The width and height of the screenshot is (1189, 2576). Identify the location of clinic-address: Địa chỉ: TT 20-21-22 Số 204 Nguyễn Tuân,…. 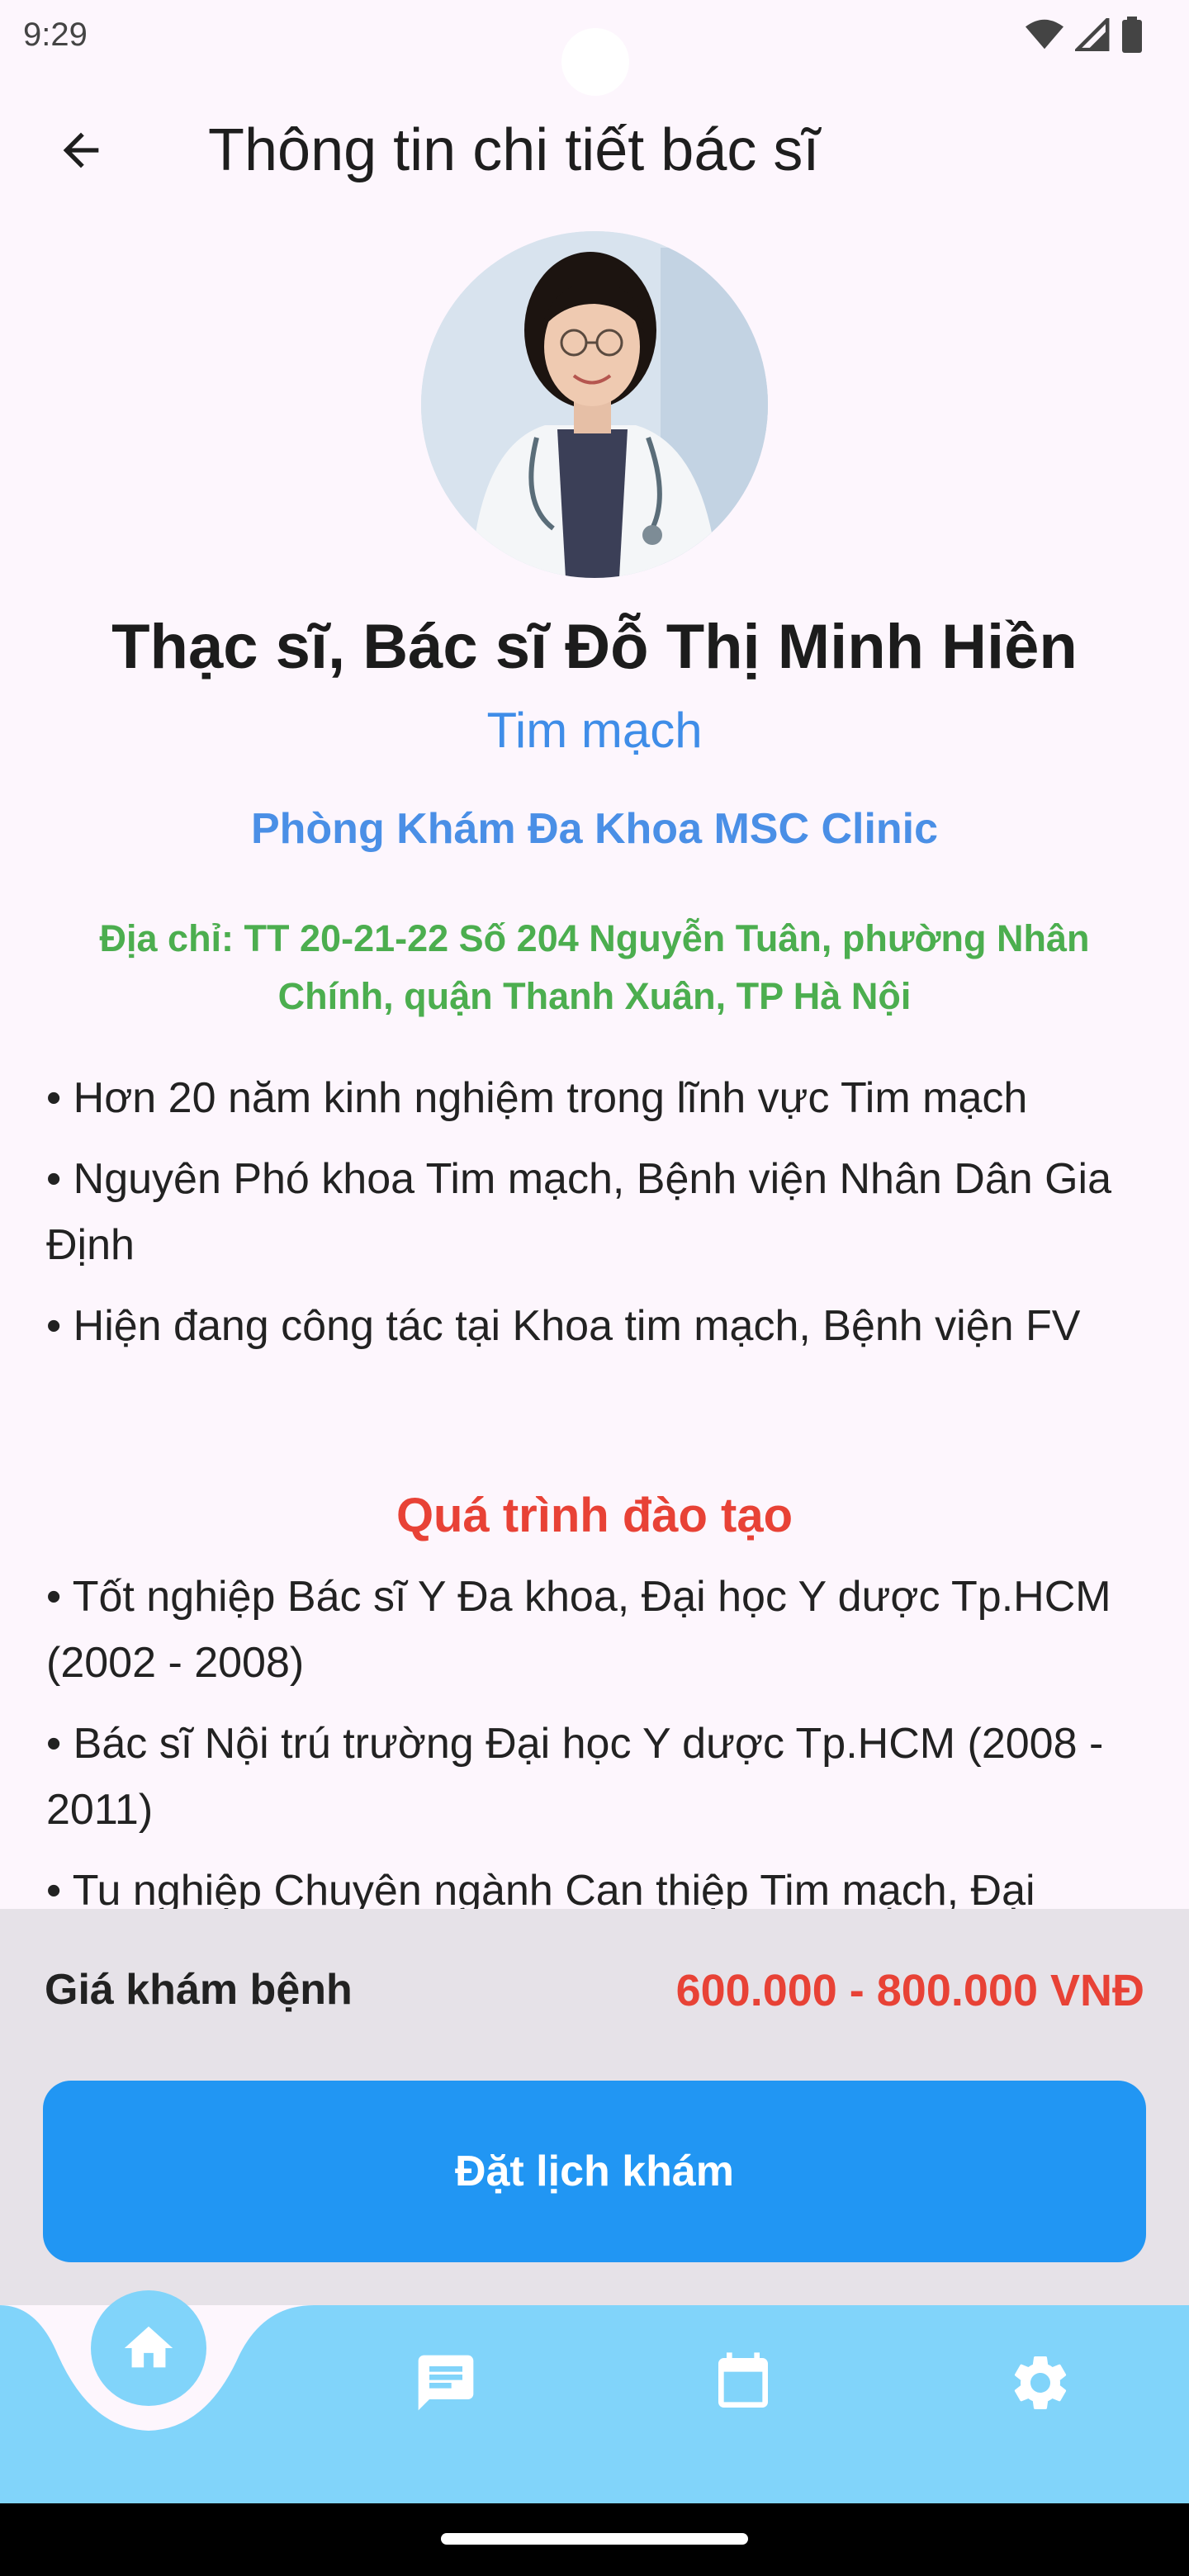
(594, 967).